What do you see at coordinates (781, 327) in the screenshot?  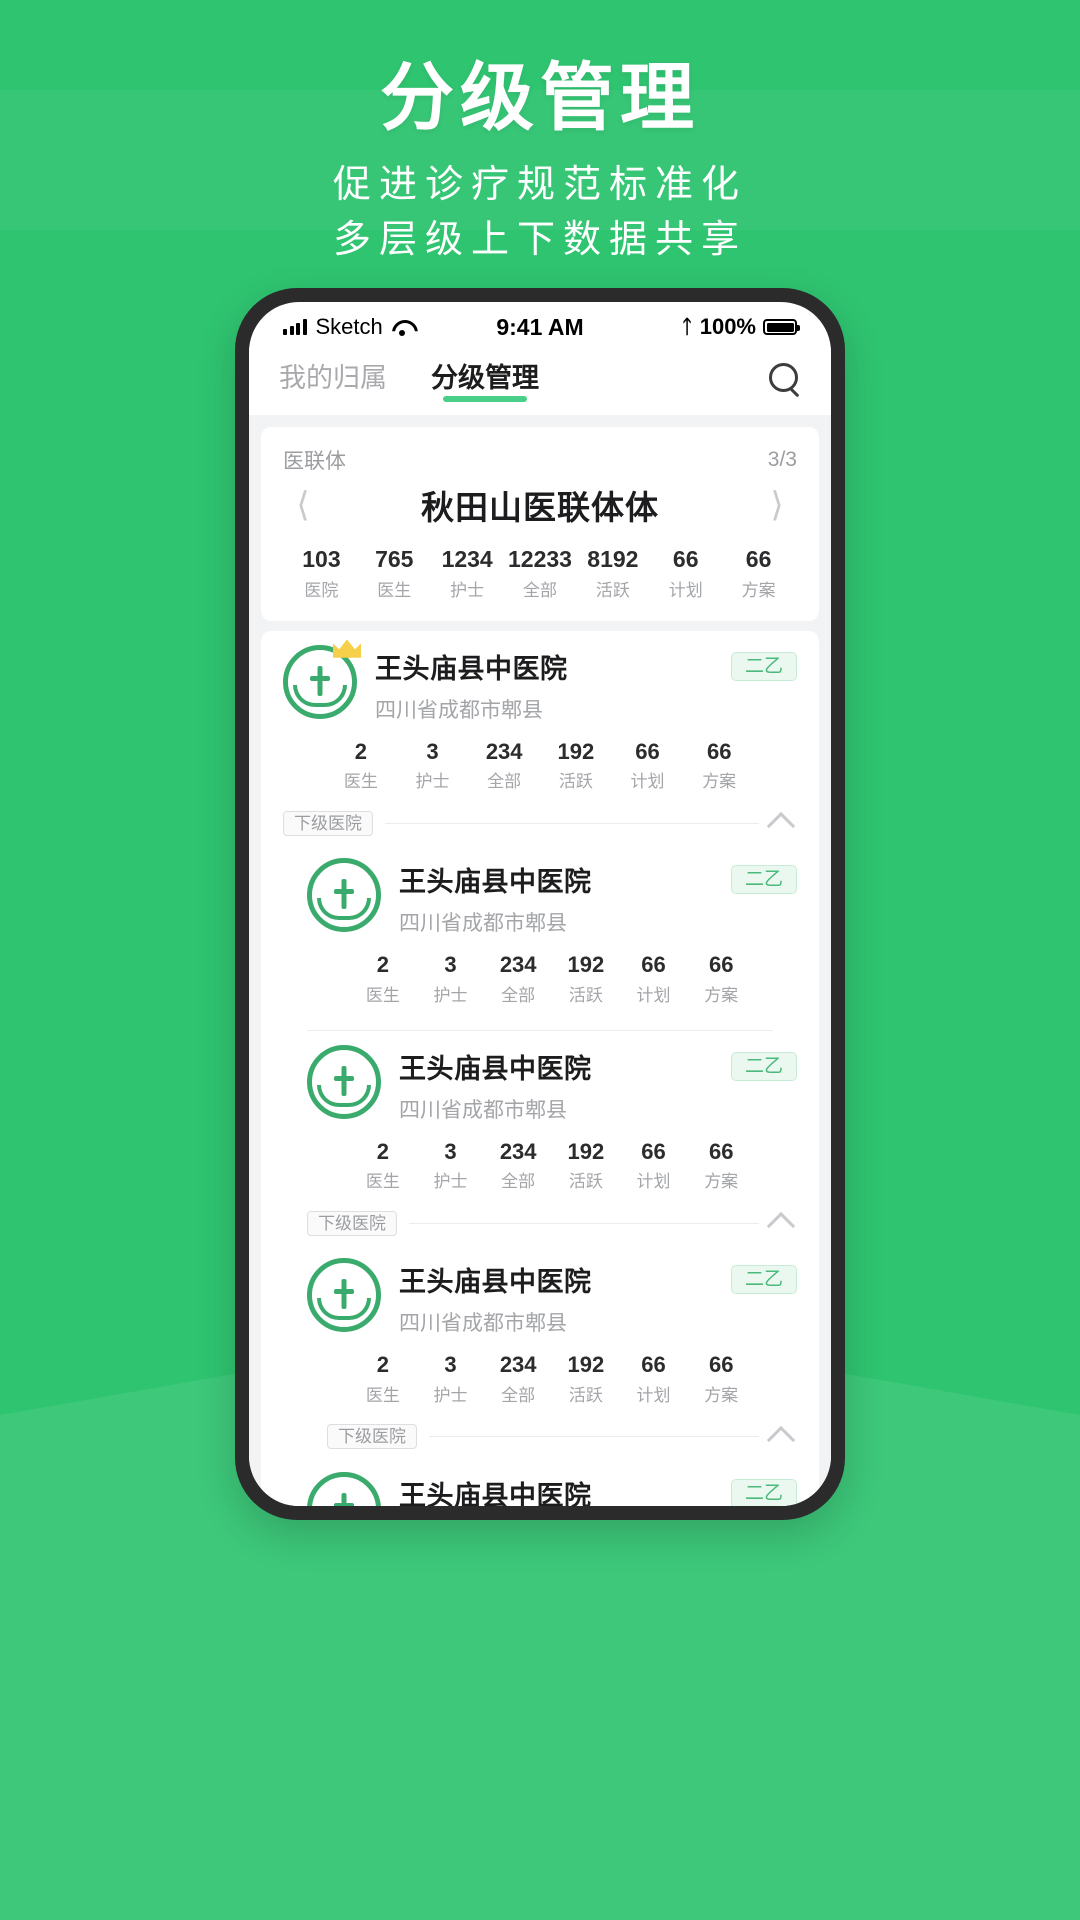 I see `battery-icon` at bounding box center [781, 327].